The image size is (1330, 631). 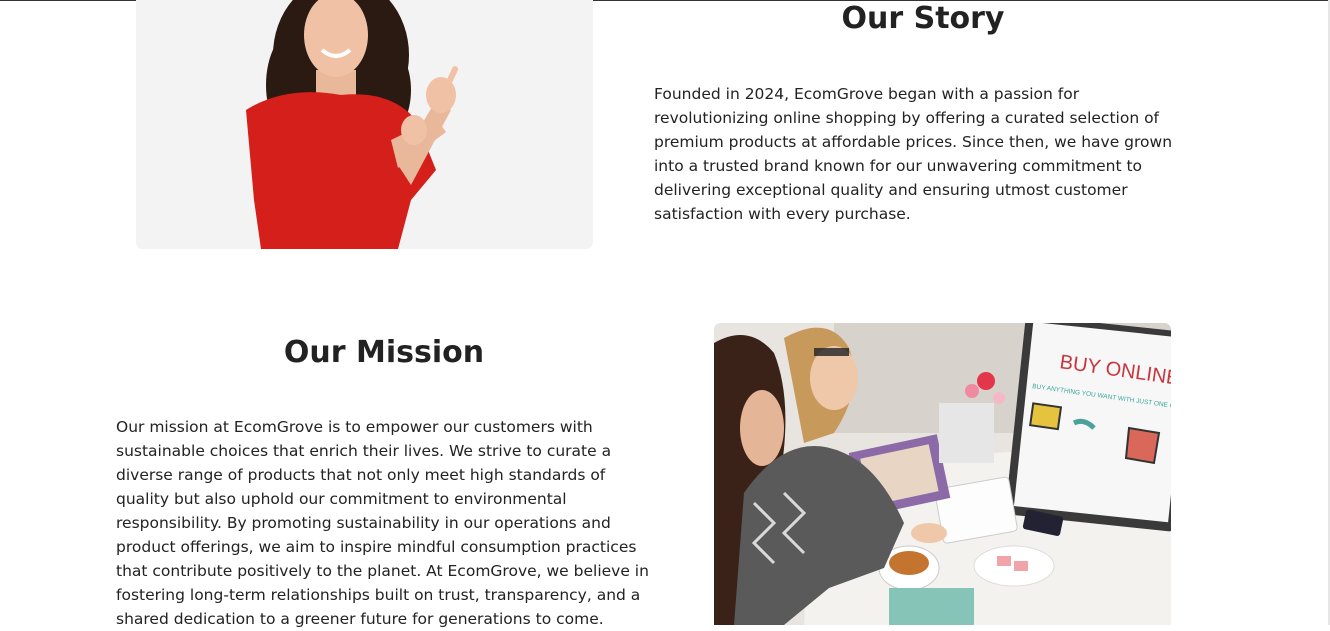 I want to click on story-title: Our Story, so click(x=923, y=18).